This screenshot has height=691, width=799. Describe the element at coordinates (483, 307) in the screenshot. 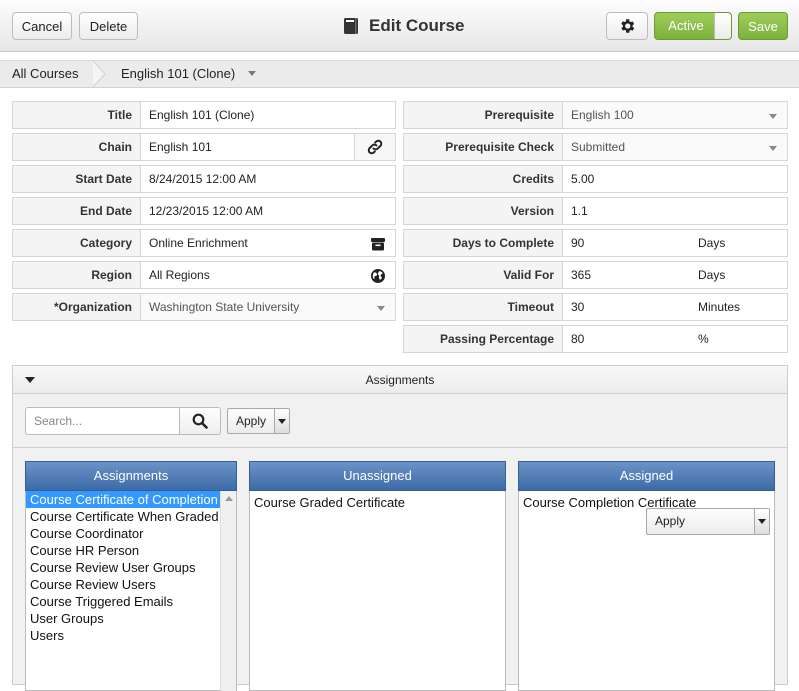

I see `timeout-label: Timeout` at that location.